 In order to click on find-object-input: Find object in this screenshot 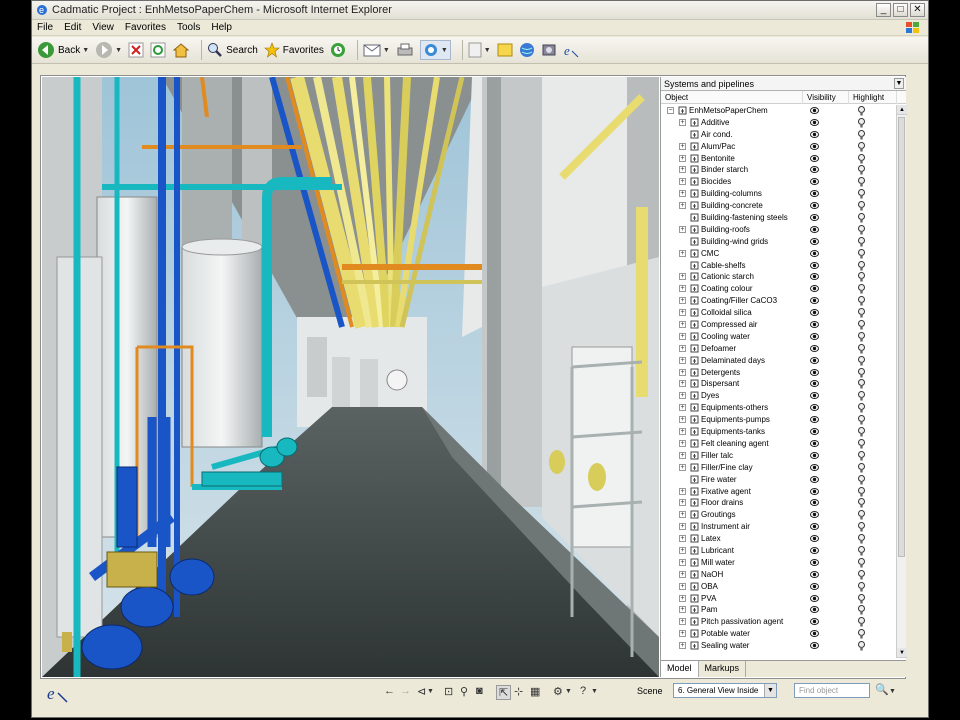, I will do `click(832, 690)`.